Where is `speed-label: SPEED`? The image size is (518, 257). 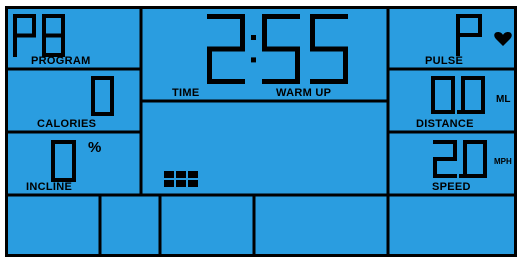 speed-label: SPEED is located at coordinates (451, 187).